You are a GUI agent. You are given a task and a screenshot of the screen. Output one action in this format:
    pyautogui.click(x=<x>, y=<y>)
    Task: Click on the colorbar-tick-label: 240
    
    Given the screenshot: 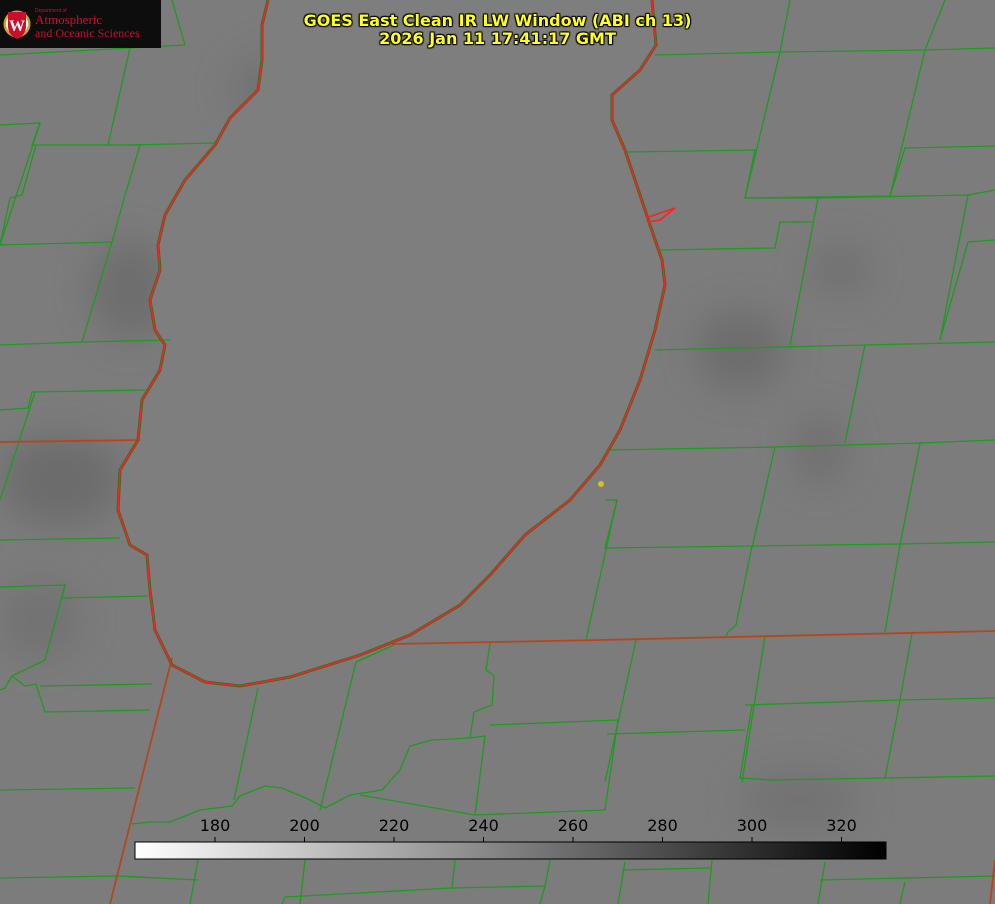 What is the action you would take?
    pyautogui.click(x=483, y=825)
    